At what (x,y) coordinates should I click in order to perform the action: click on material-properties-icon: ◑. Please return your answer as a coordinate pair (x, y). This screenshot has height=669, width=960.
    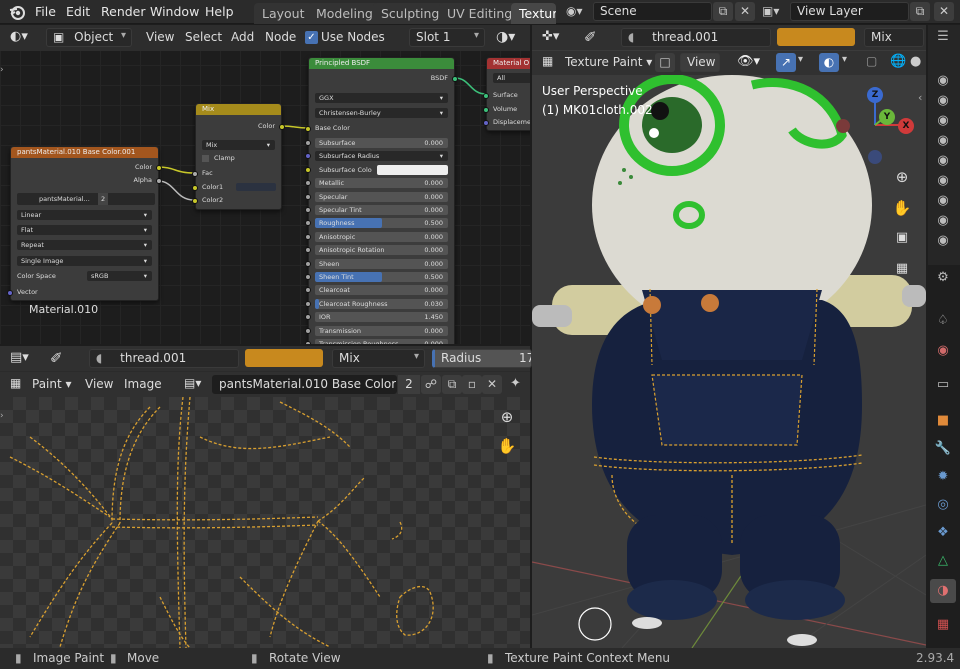
    Looking at the image, I should click on (943, 591).